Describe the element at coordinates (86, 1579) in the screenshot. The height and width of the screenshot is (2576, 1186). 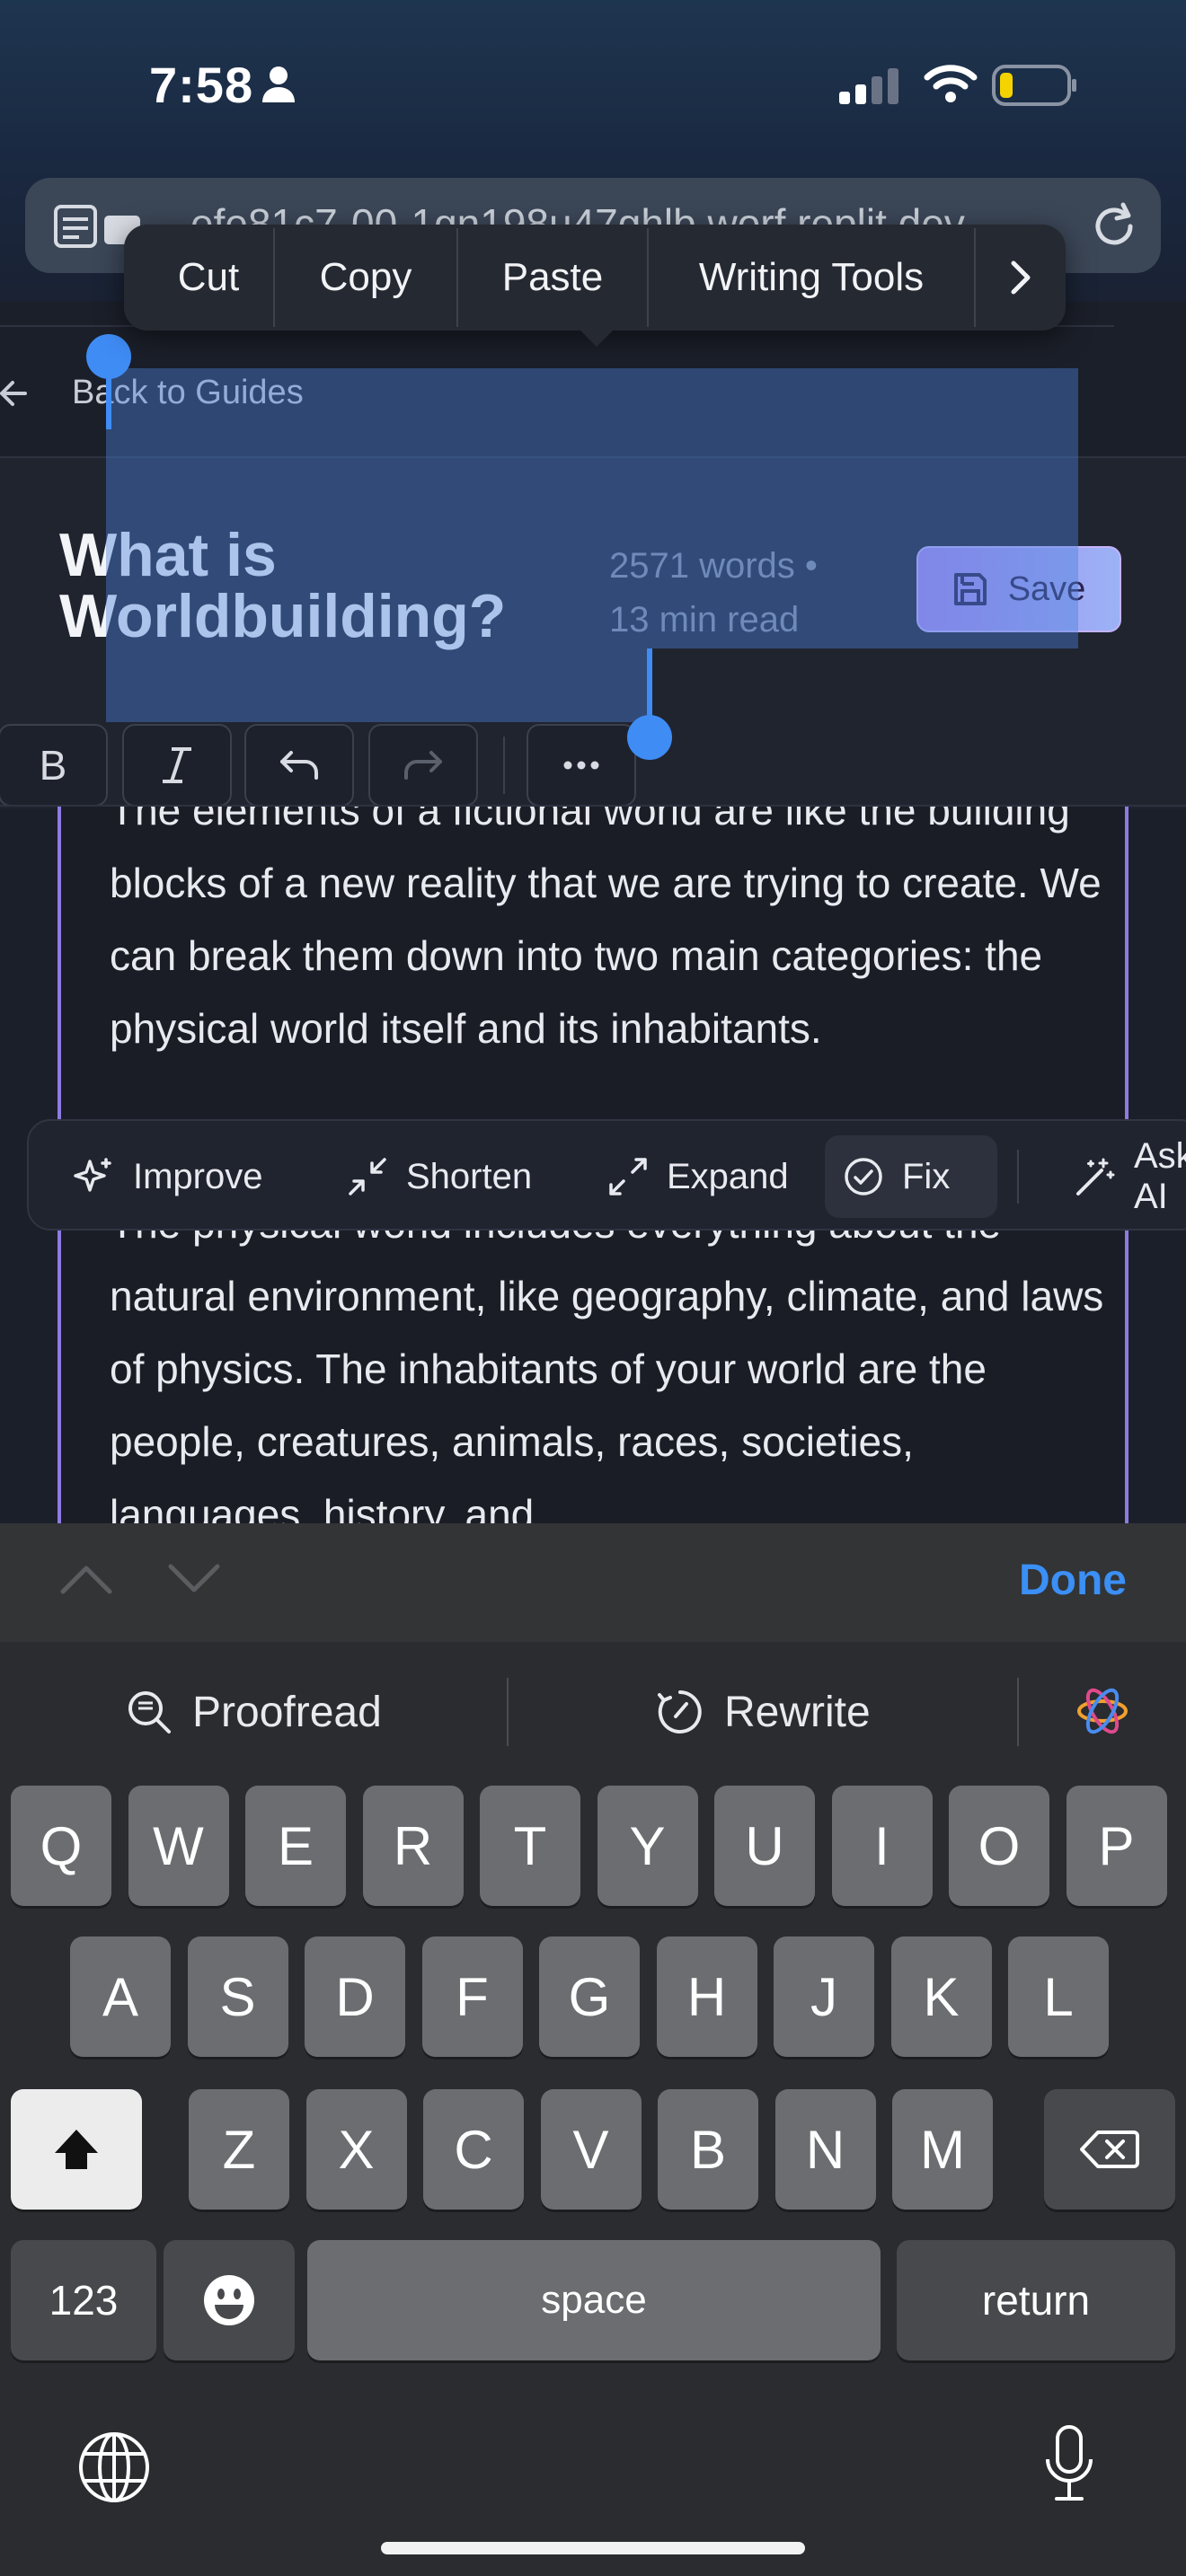
I see `previous-field-chevron-up-icon` at that location.